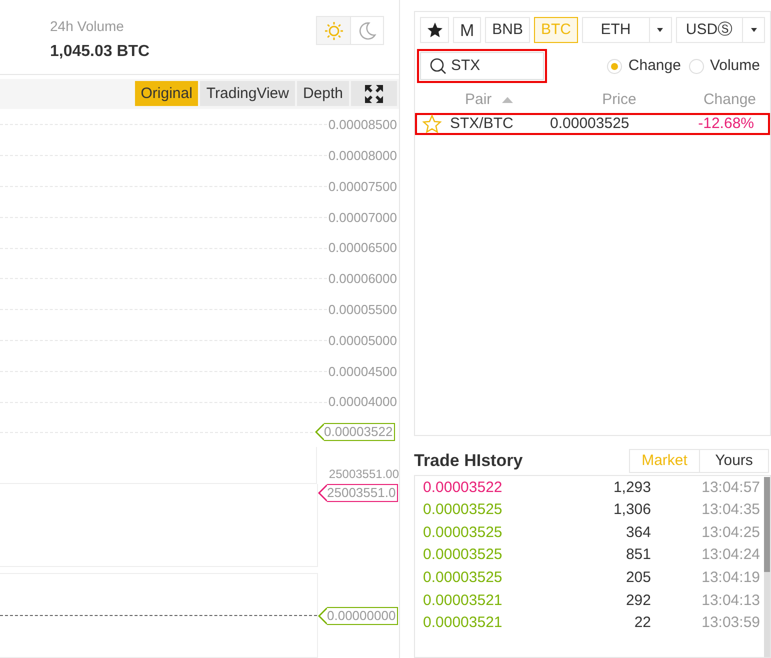  I want to click on axis-label: 0.00006500, so click(362, 248).